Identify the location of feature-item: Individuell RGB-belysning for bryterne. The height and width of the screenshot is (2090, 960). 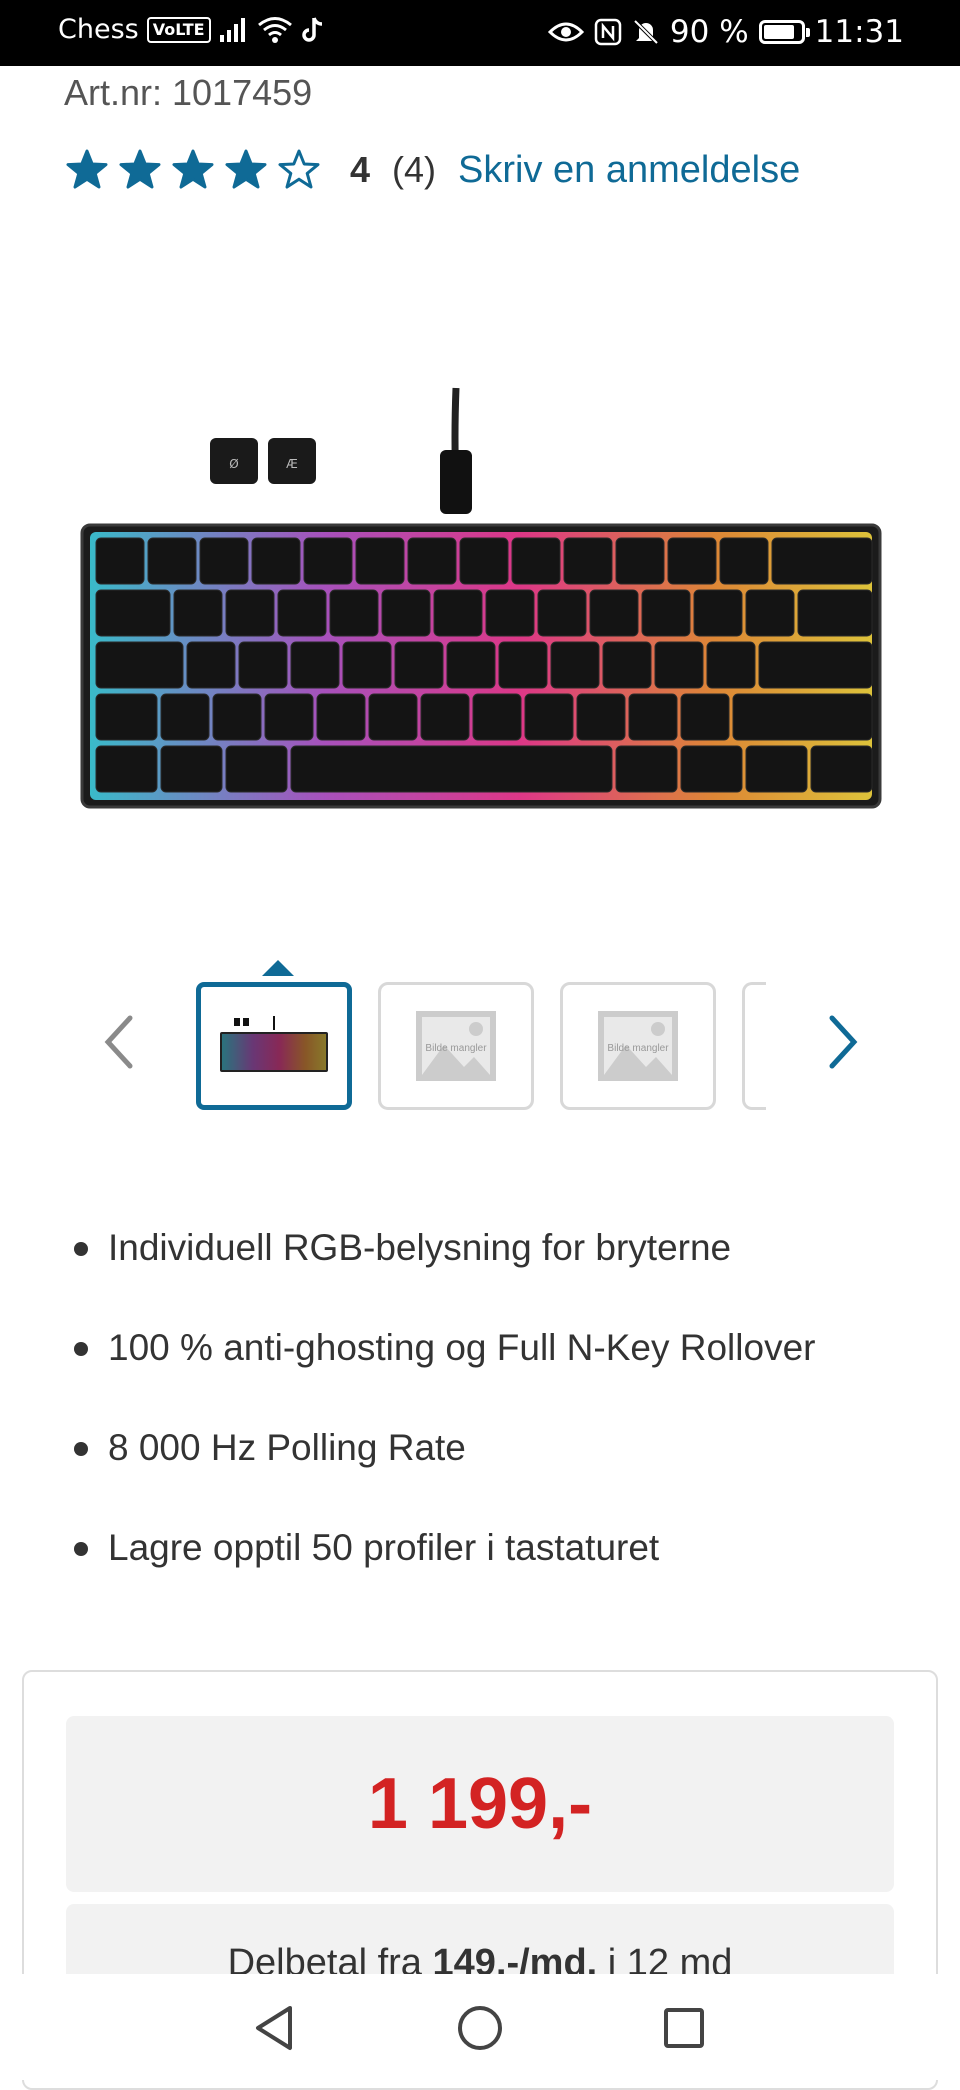
(443, 1272).